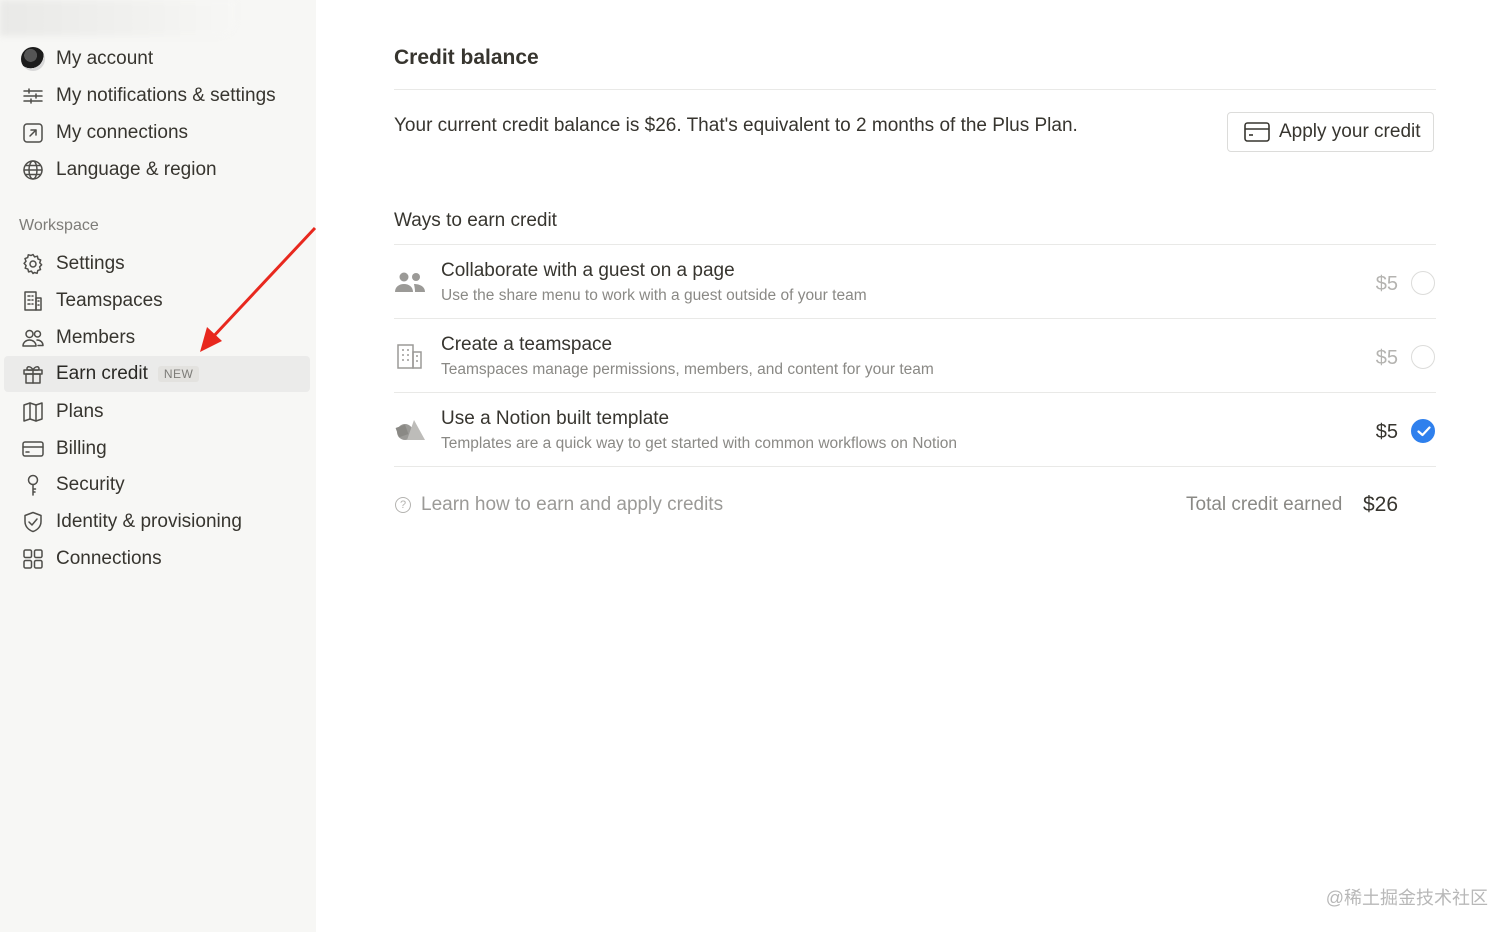  I want to click on earn-row-title: Create a teamspace, so click(527, 344).